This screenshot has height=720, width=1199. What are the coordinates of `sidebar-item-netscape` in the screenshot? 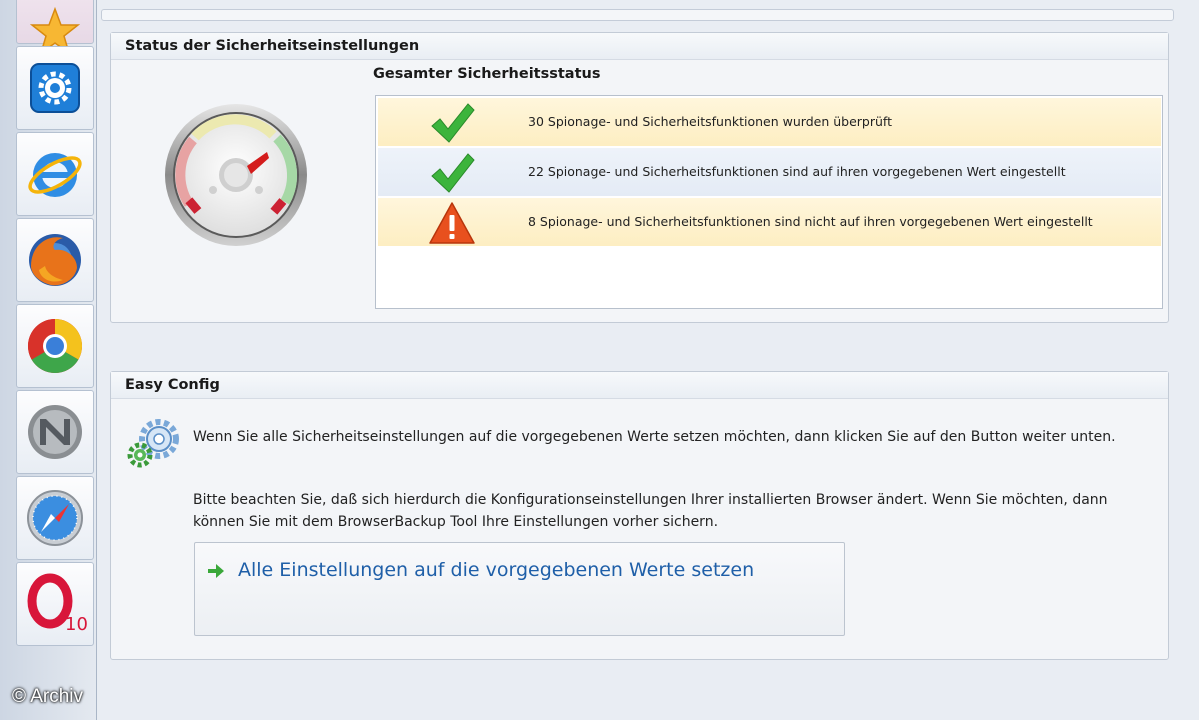 It's located at (55, 432).